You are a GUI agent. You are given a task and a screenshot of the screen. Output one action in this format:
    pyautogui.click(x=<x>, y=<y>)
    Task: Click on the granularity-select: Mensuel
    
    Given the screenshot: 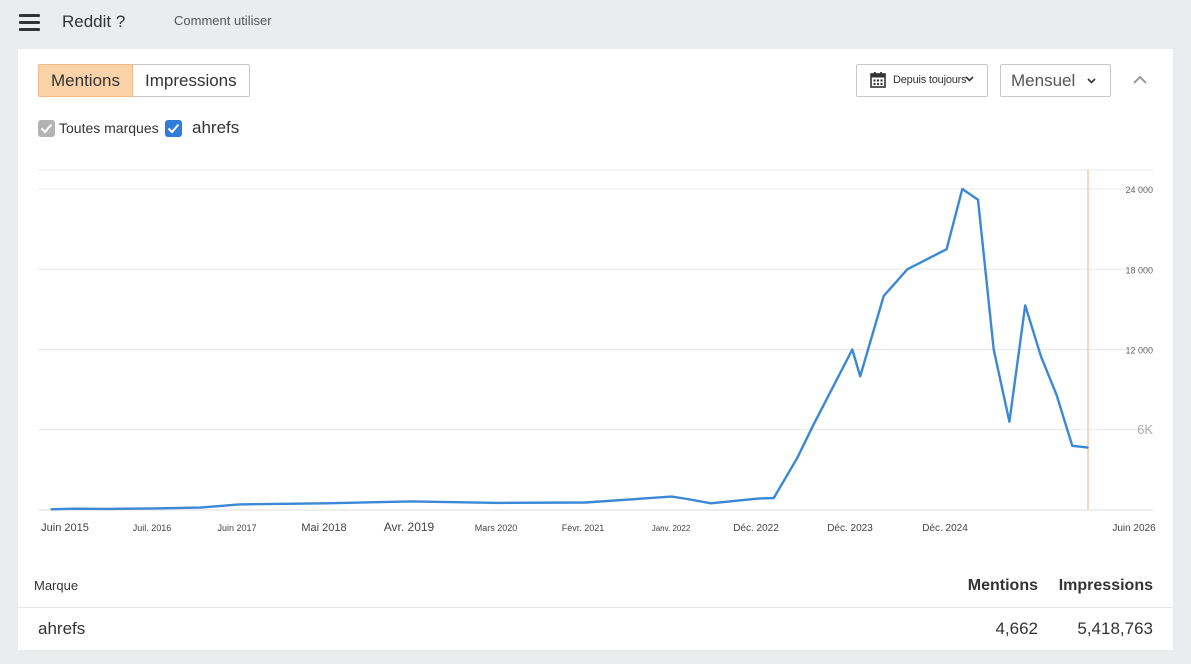 What is the action you would take?
    pyautogui.click(x=1055, y=80)
    